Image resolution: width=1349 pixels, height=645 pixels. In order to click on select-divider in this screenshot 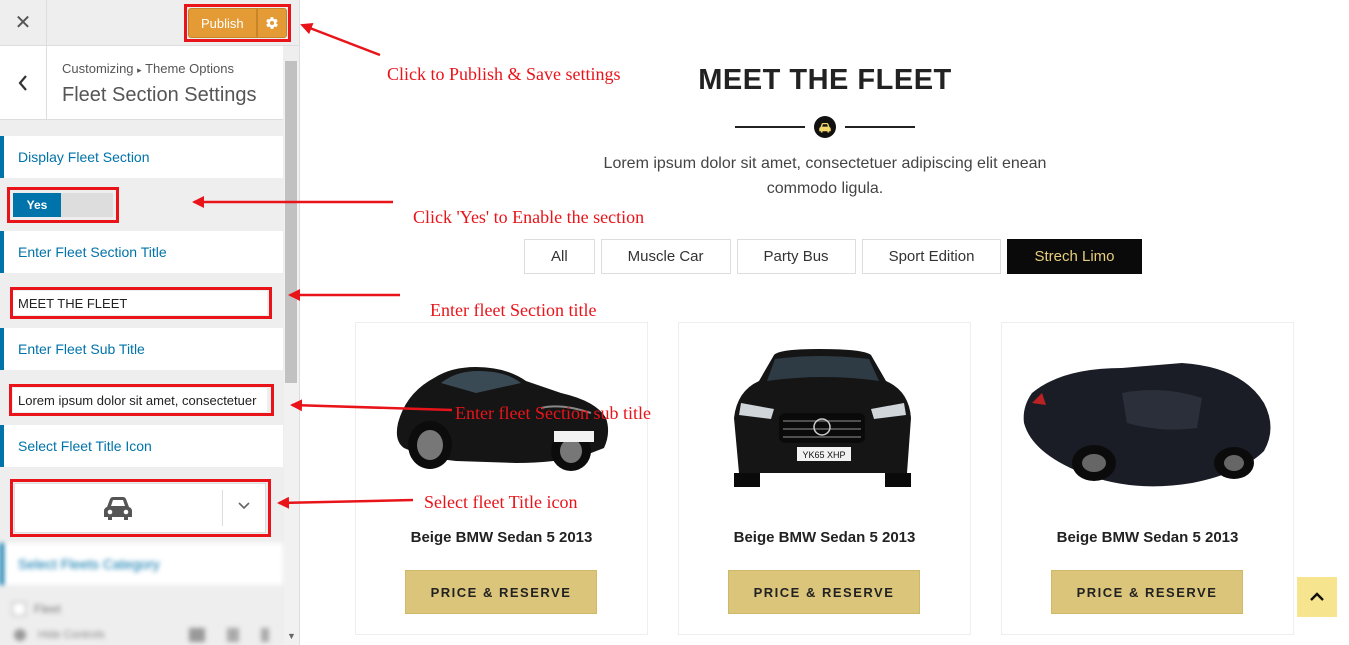, I will do `click(222, 508)`.